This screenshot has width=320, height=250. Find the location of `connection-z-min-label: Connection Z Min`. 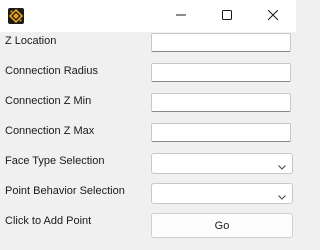

connection-z-min-label: Connection Z Min is located at coordinates (48, 101).